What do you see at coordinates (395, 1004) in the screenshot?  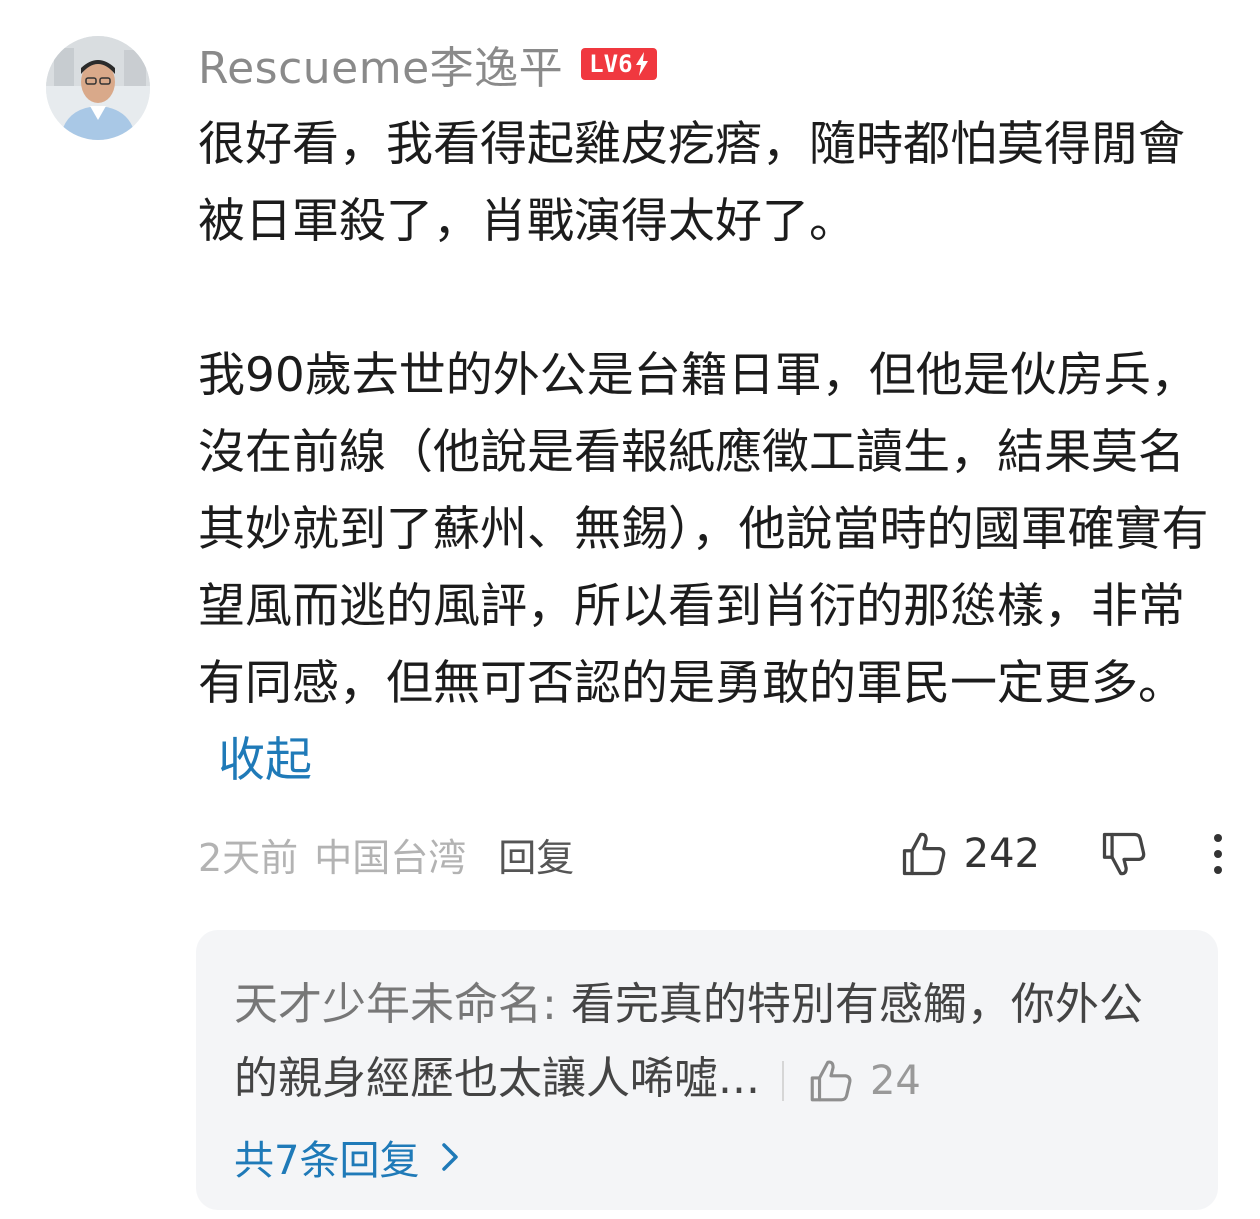 I see `reply-author: 天才少年未命名:` at bounding box center [395, 1004].